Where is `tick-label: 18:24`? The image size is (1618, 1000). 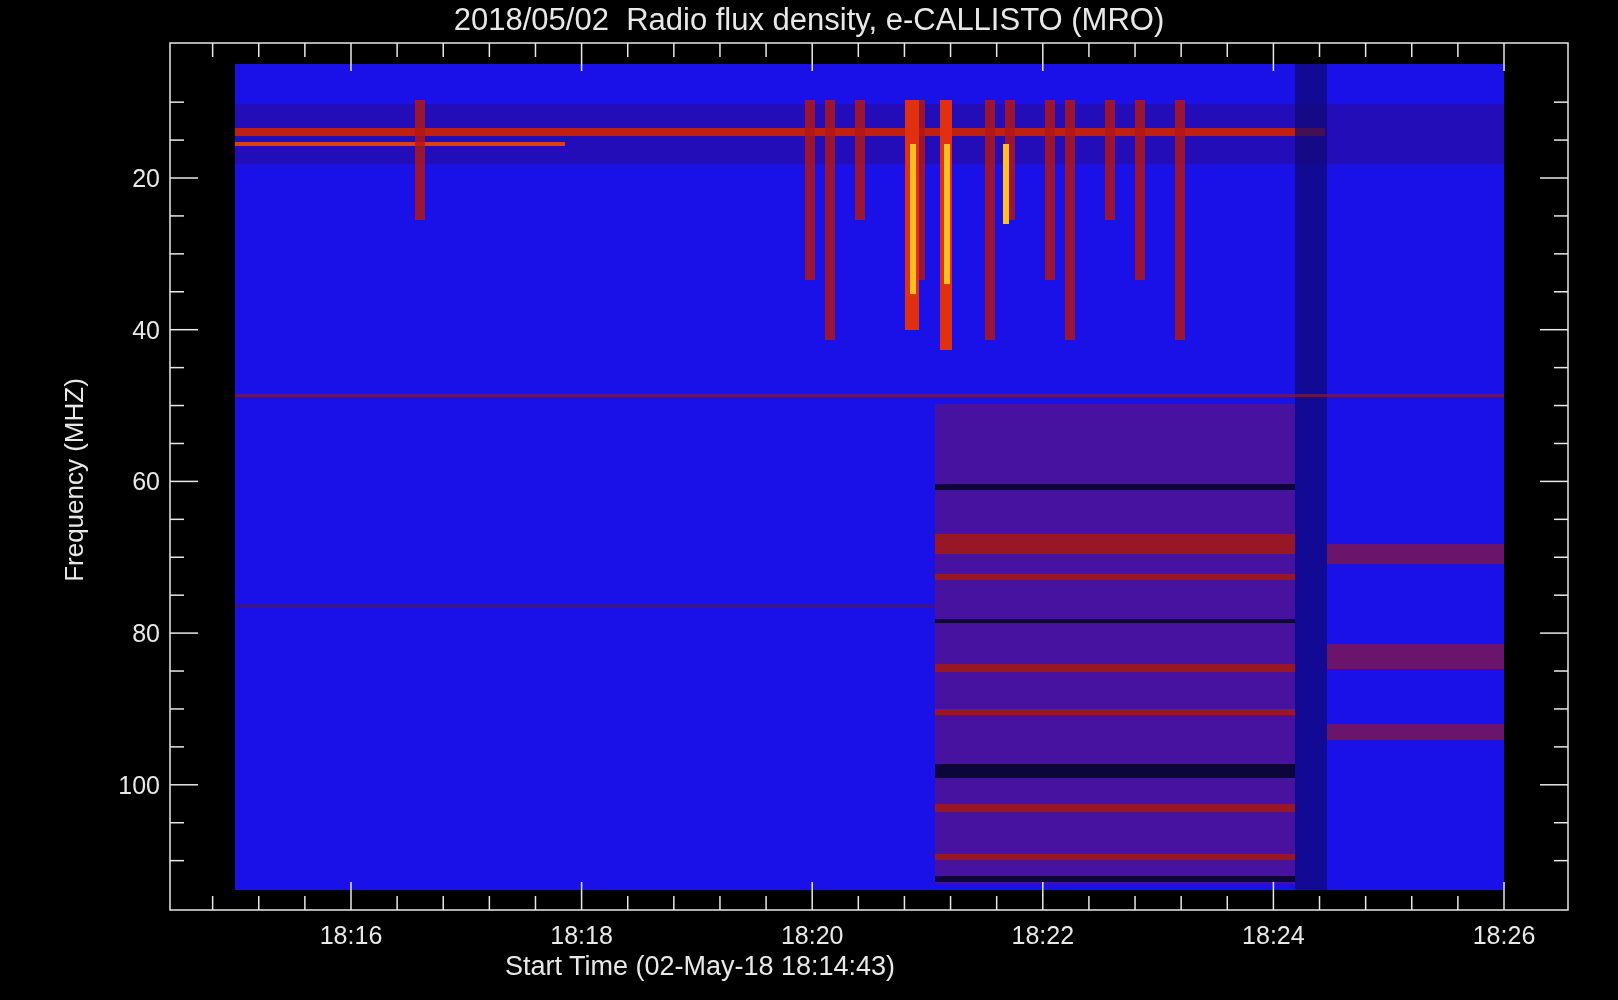 tick-label: 18:24 is located at coordinates (1273, 935).